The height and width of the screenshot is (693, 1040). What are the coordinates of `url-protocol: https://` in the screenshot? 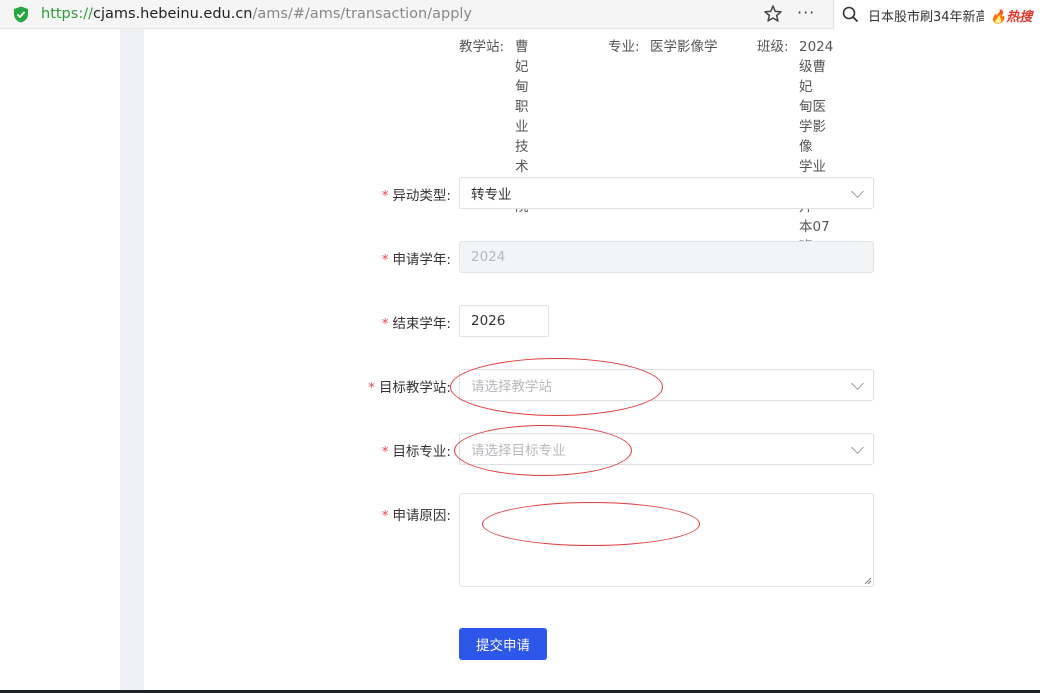 It's located at (67, 14).